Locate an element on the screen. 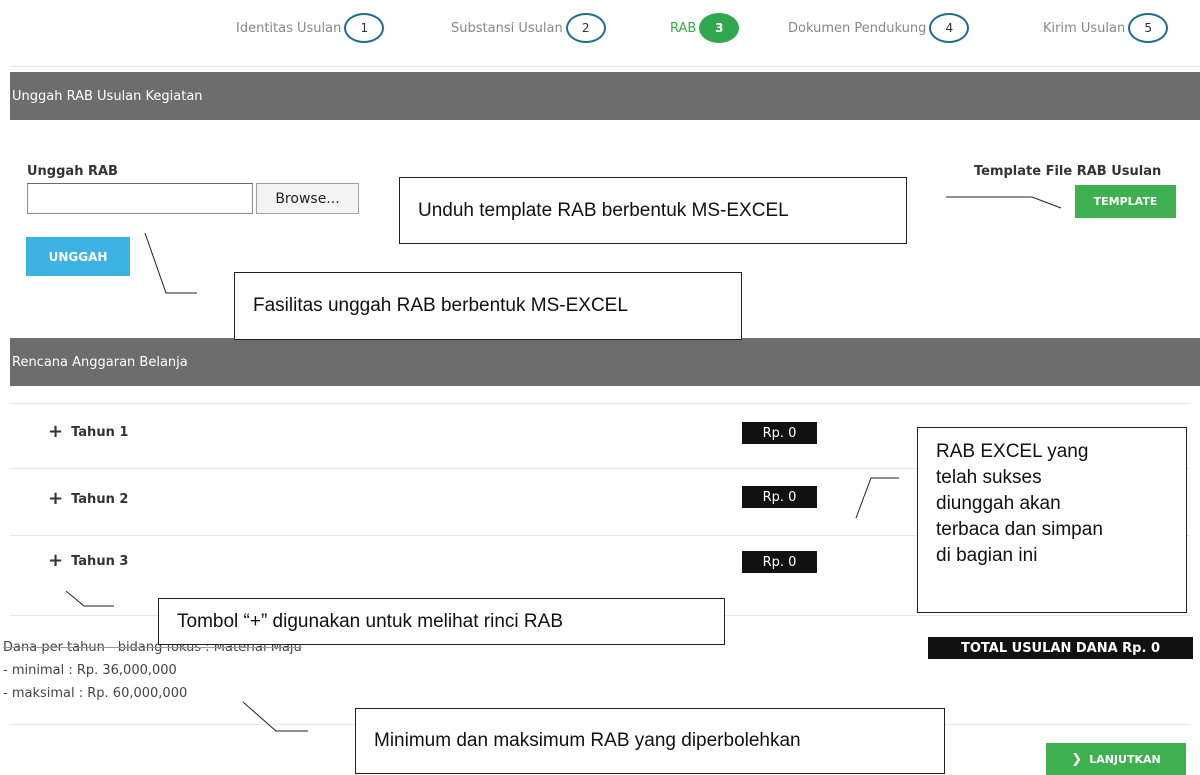 The image size is (1200, 775). total-amount-badge: TOTAL USULAN DANA Rp. 0 is located at coordinates (1060, 648).